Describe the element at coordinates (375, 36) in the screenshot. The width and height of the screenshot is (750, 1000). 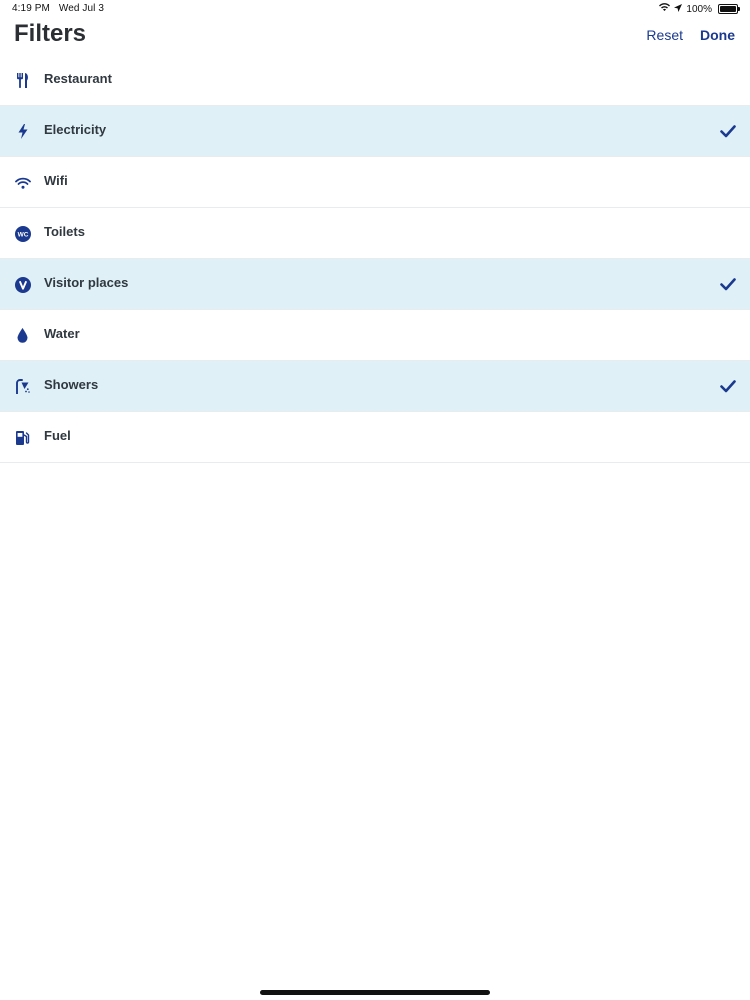
I see `nav-header: Filters Reset Done` at that location.